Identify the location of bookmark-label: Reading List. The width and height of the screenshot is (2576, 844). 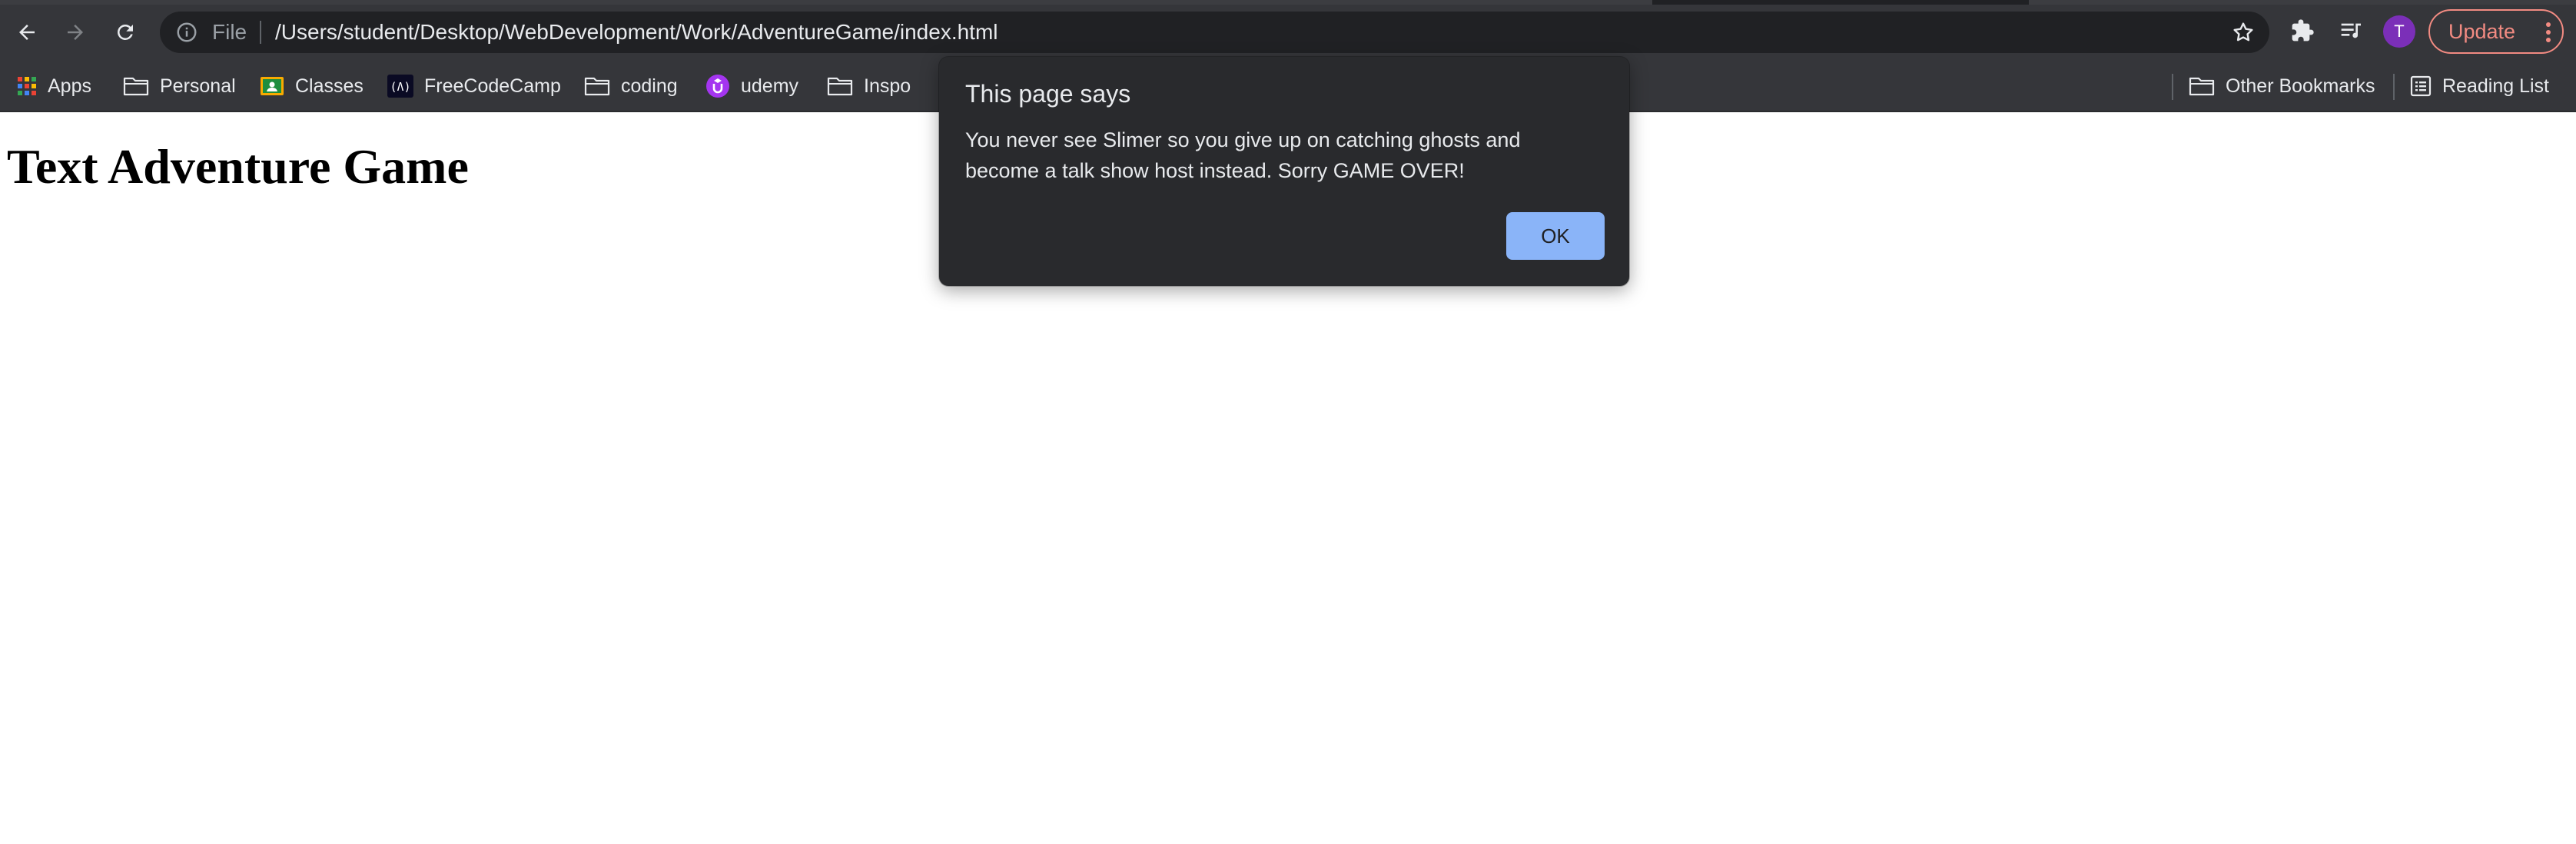
(2495, 86).